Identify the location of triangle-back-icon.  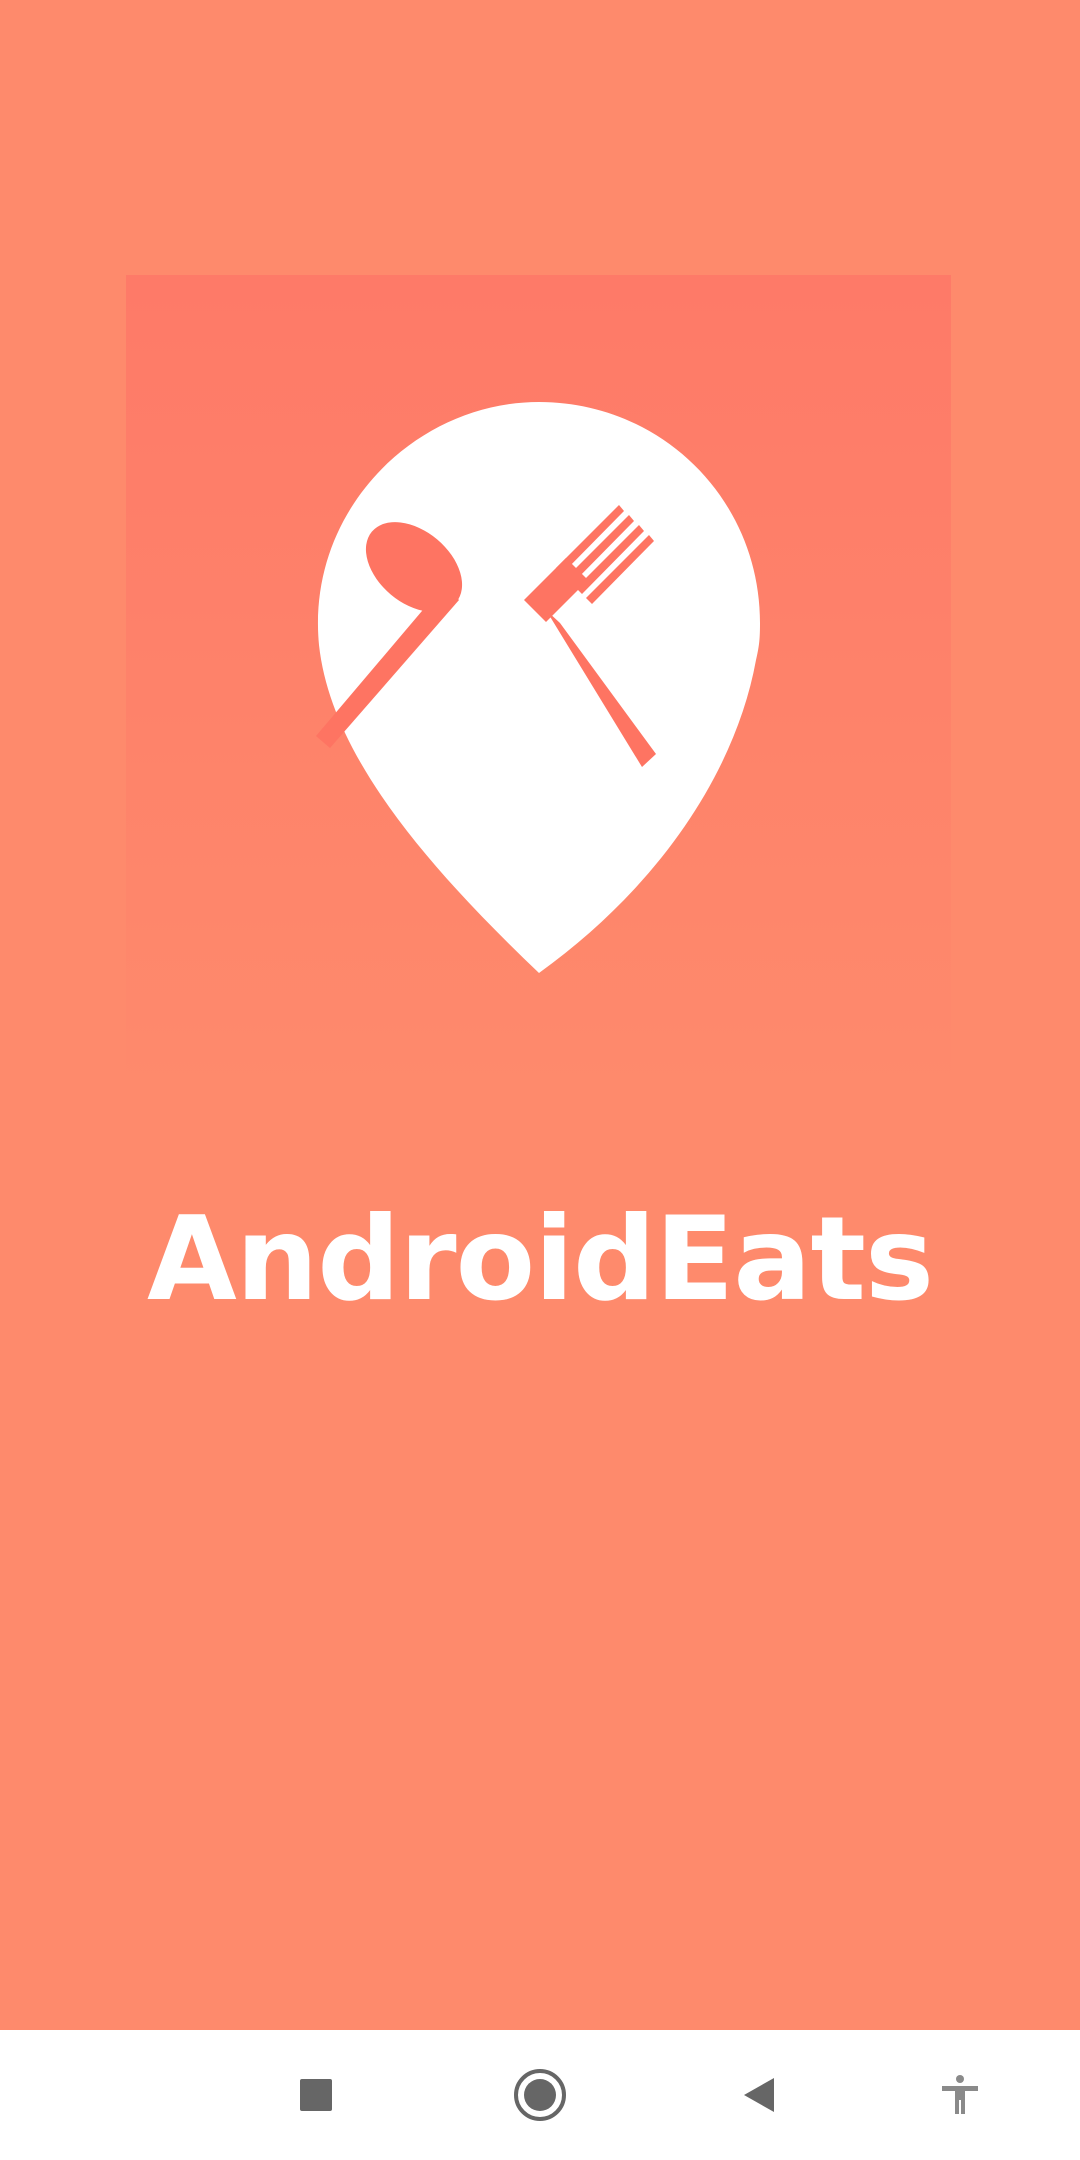
(759, 2095).